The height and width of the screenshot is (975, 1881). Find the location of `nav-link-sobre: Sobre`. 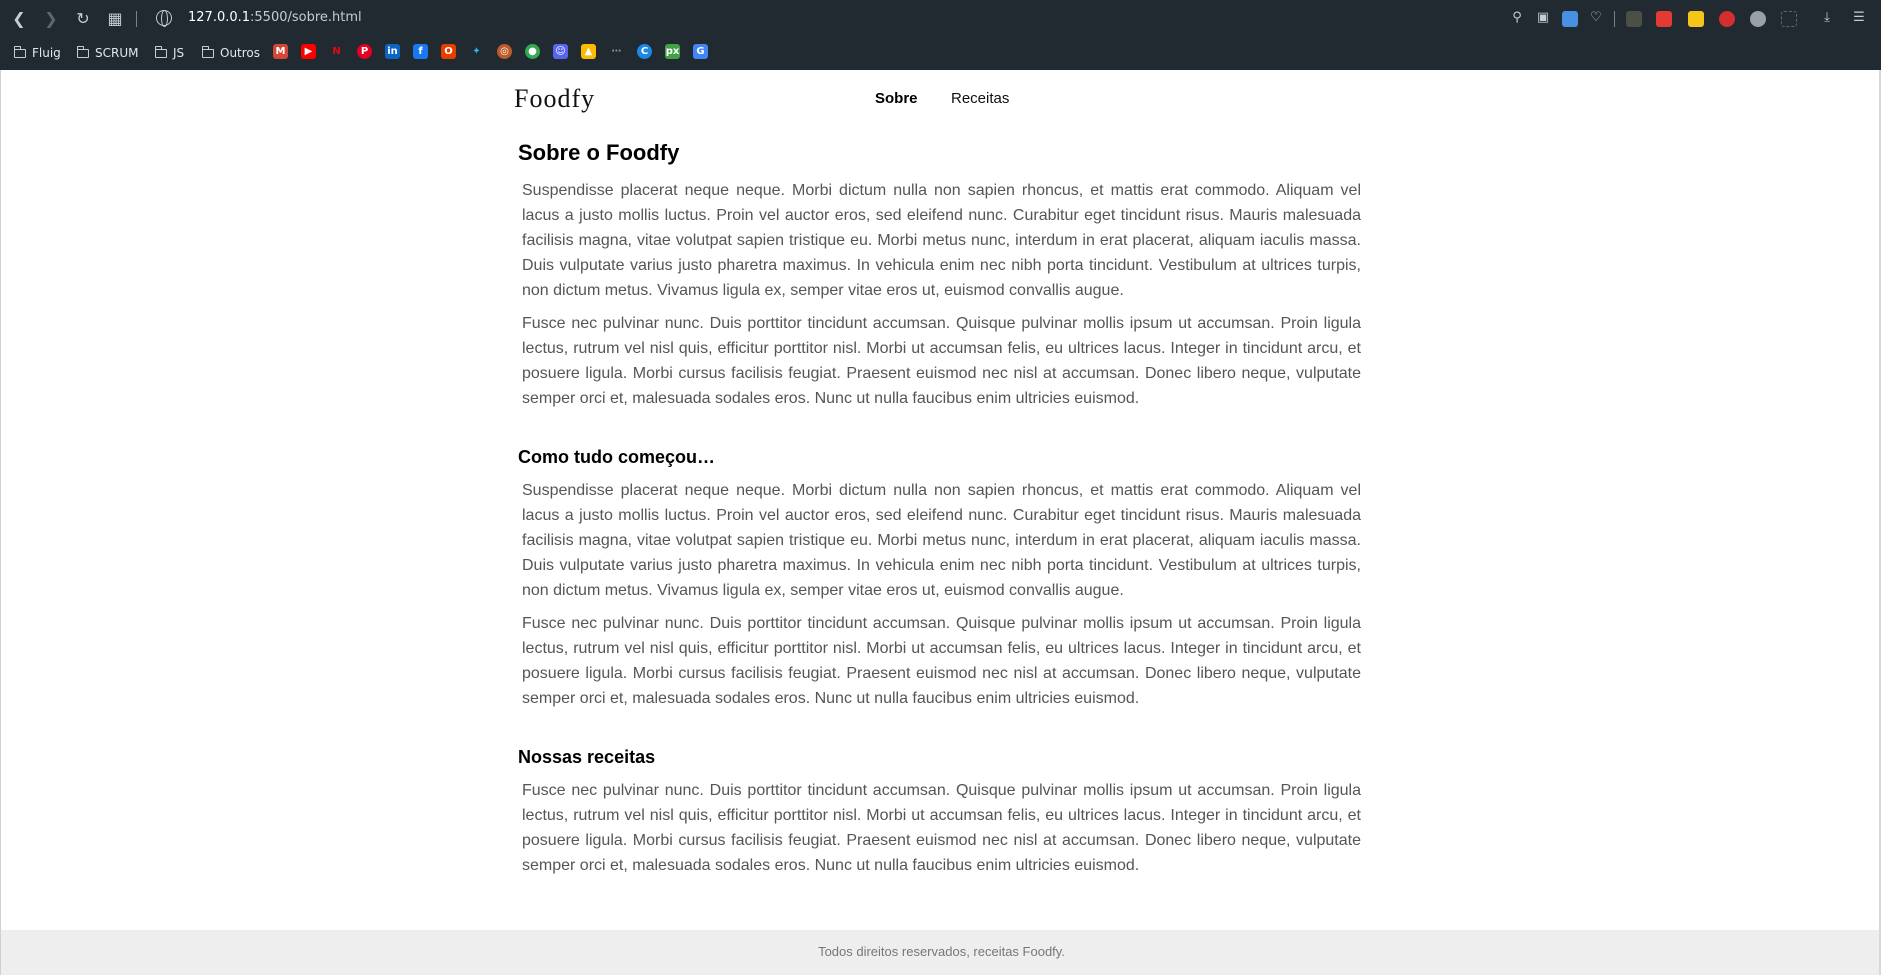

nav-link-sobre: Sobre is located at coordinates (896, 98).